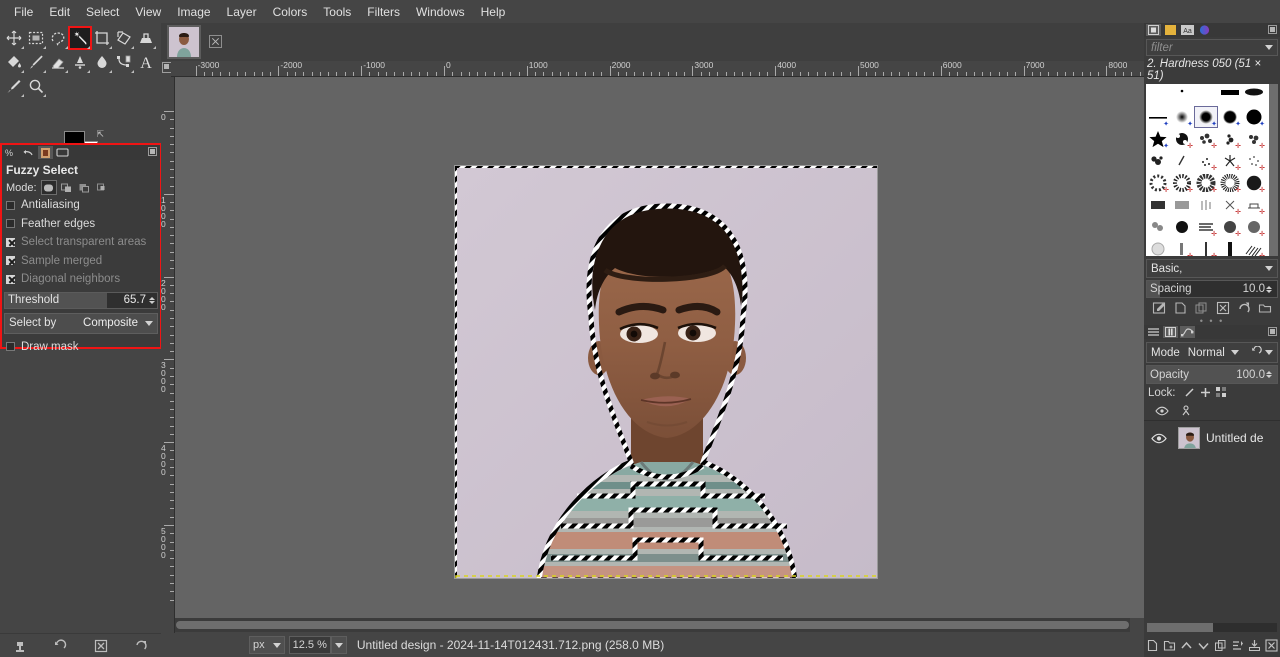 The width and height of the screenshot is (1280, 657). What do you see at coordinates (124, 62) in the screenshot?
I see `paths-tool` at bounding box center [124, 62].